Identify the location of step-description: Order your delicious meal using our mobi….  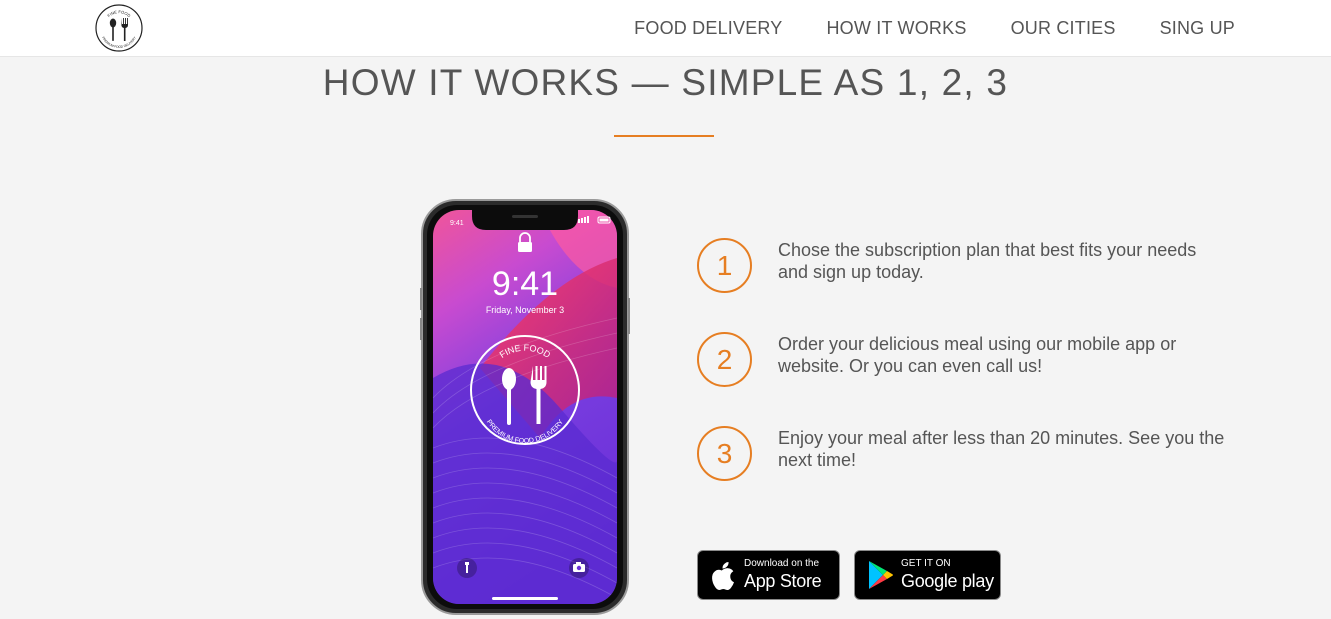
(977, 355).